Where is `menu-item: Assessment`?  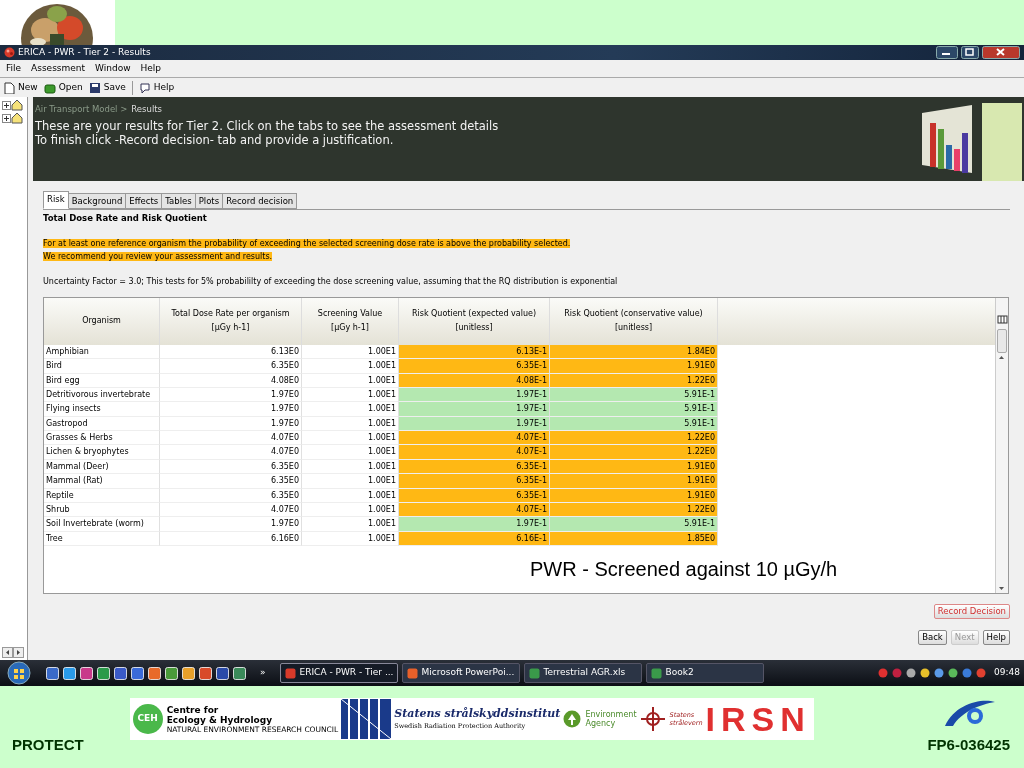 menu-item: Assessment is located at coordinates (58, 68).